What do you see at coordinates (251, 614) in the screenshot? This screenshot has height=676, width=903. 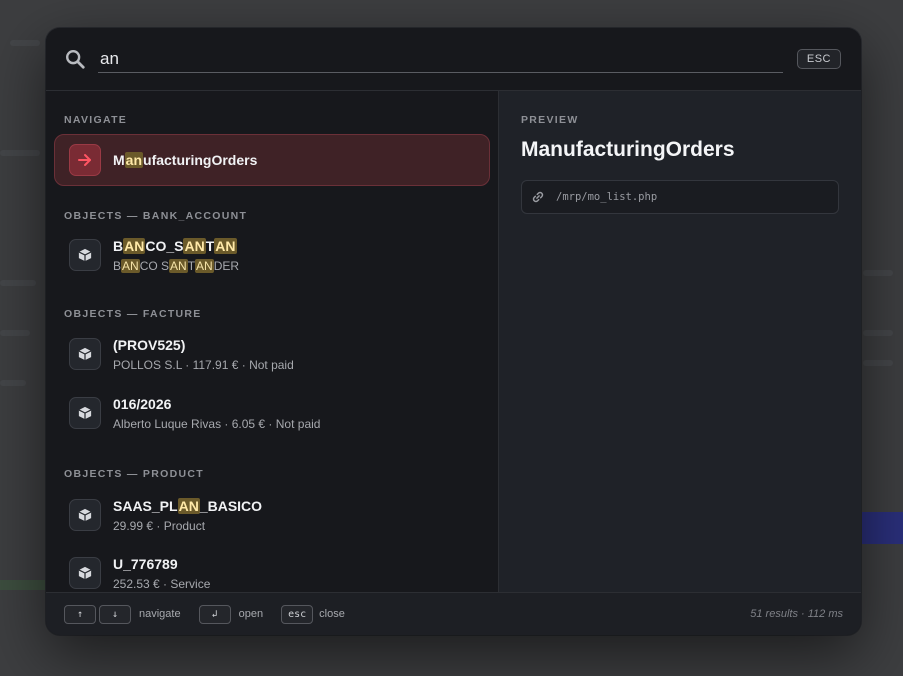 I see `hint-open: open` at bounding box center [251, 614].